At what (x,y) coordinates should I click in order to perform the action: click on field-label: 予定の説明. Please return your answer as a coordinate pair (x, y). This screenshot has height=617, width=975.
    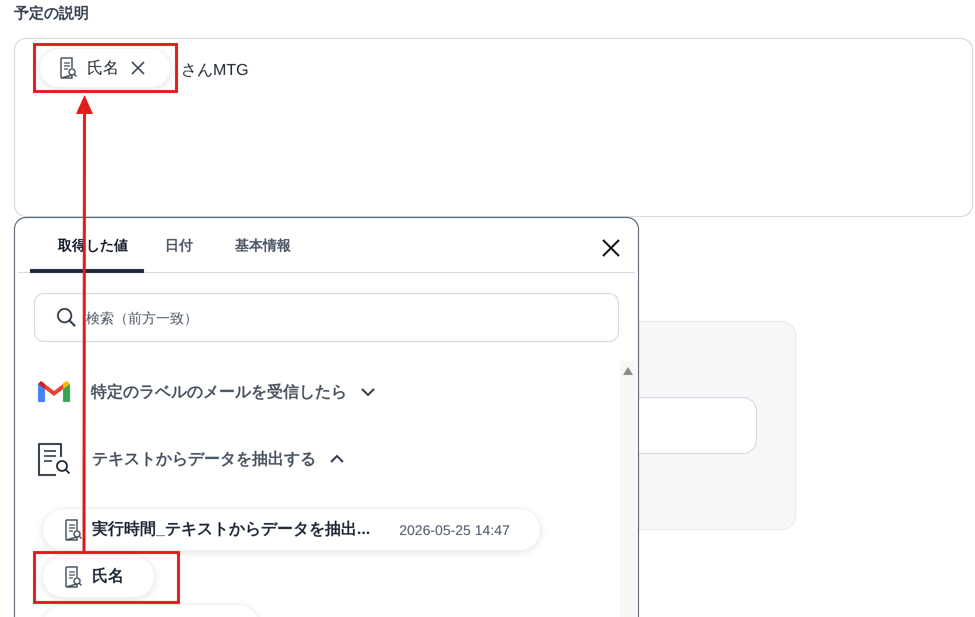
    Looking at the image, I should click on (52, 14).